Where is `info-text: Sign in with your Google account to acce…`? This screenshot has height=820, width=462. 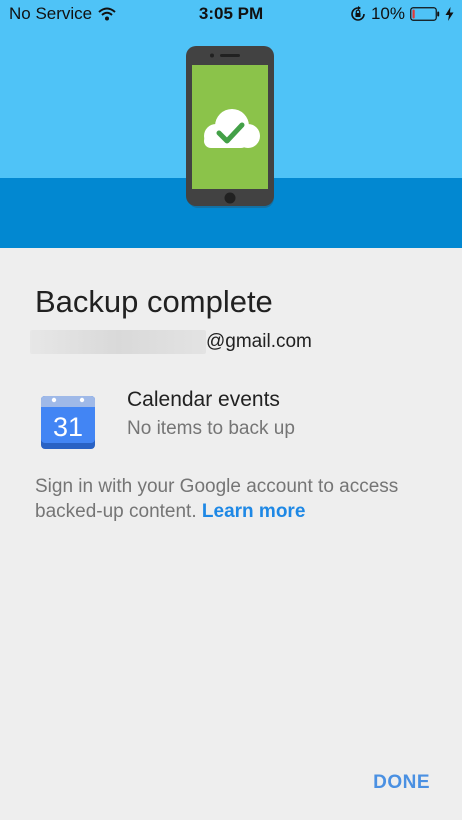
info-text: Sign in with your Google account to acce… is located at coordinates (235, 499).